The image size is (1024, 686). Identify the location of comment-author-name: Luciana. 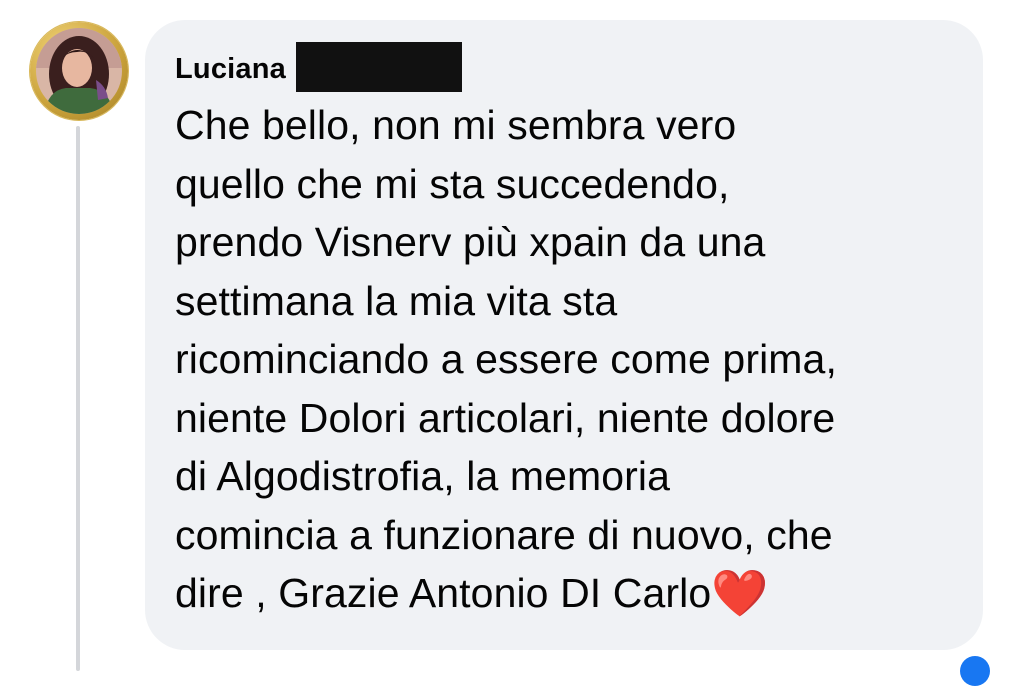
(230, 69).